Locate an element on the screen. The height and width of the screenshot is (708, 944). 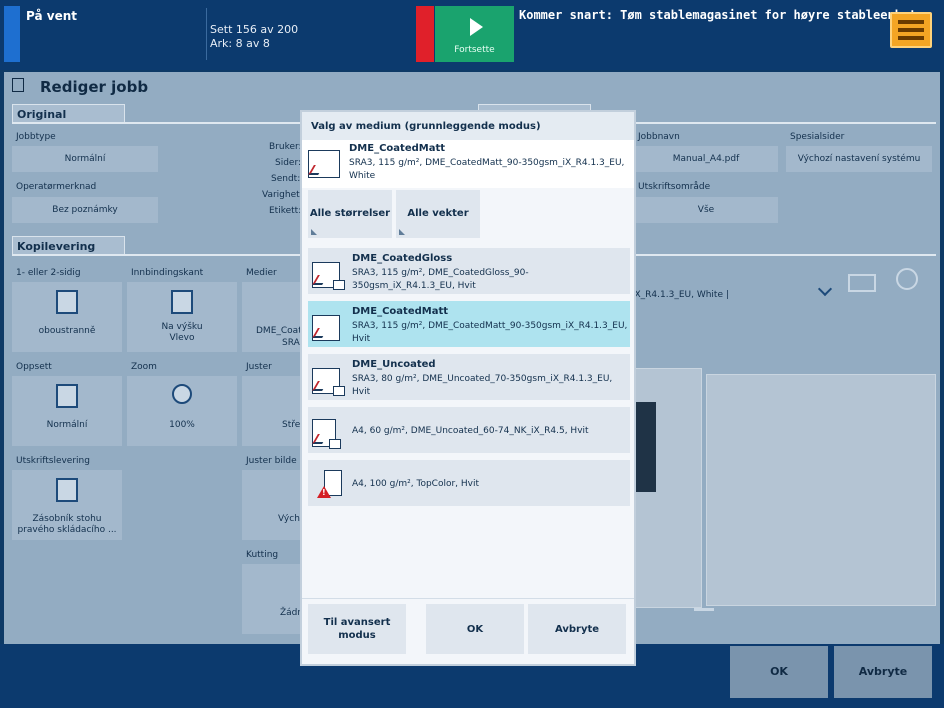
advanced-mode-button: Til avansert modus is located at coordinates (357, 629).